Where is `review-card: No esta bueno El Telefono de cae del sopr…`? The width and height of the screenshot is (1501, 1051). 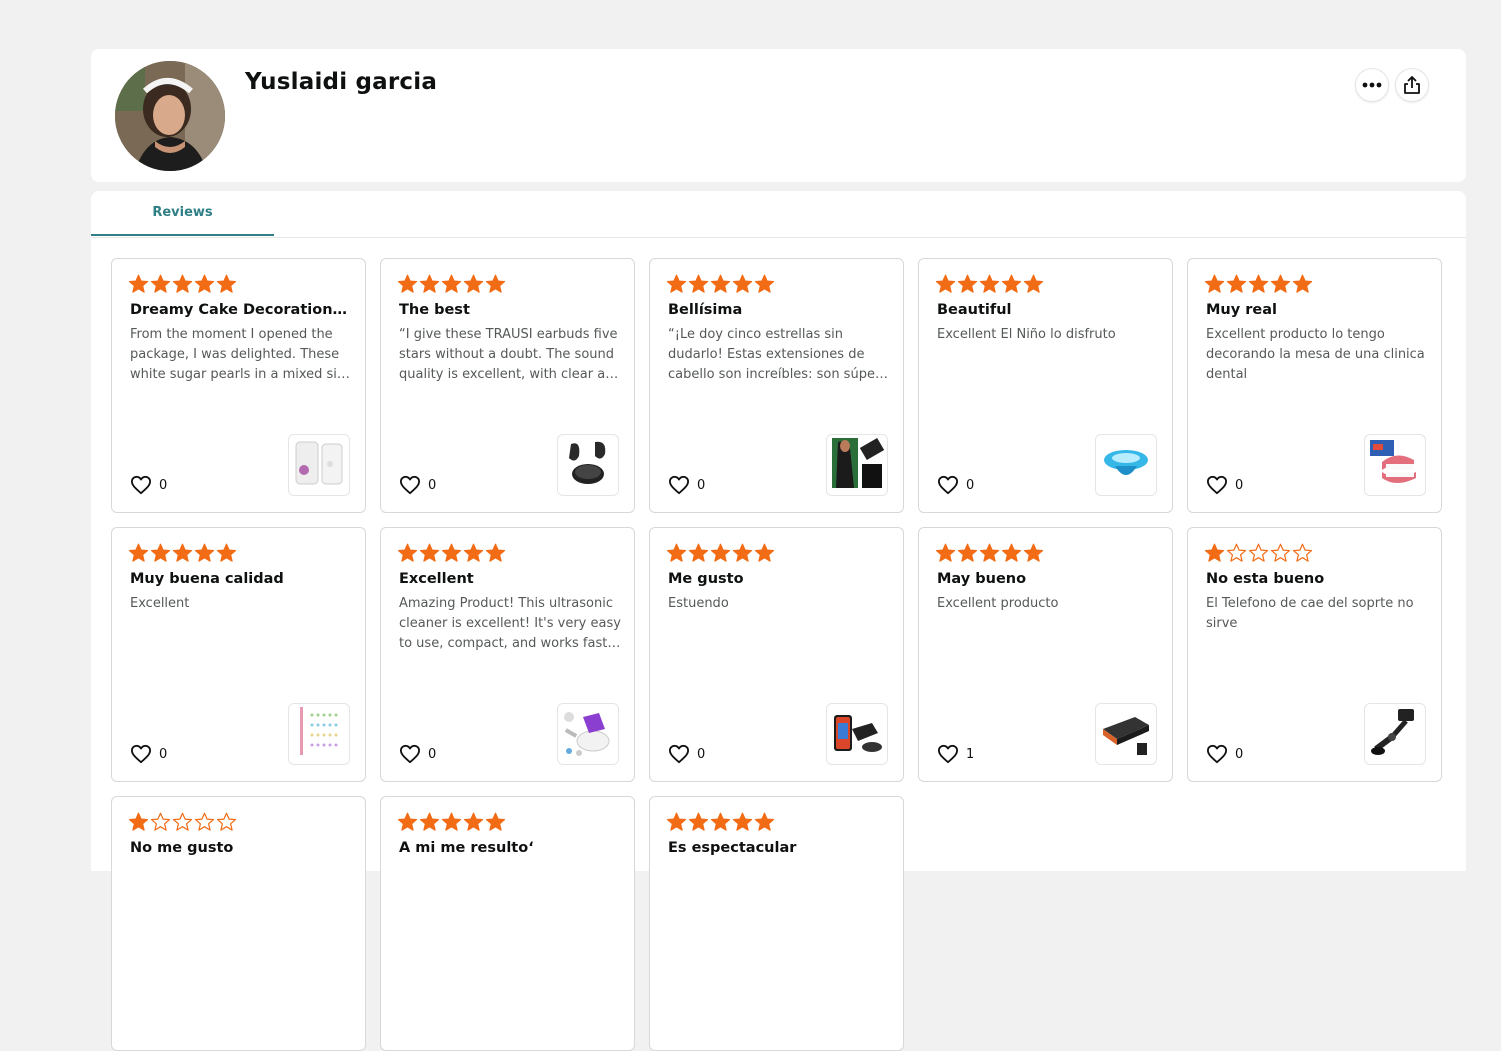
review-card: No esta bueno El Telefono de cae del sopr… is located at coordinates (1314, 654).